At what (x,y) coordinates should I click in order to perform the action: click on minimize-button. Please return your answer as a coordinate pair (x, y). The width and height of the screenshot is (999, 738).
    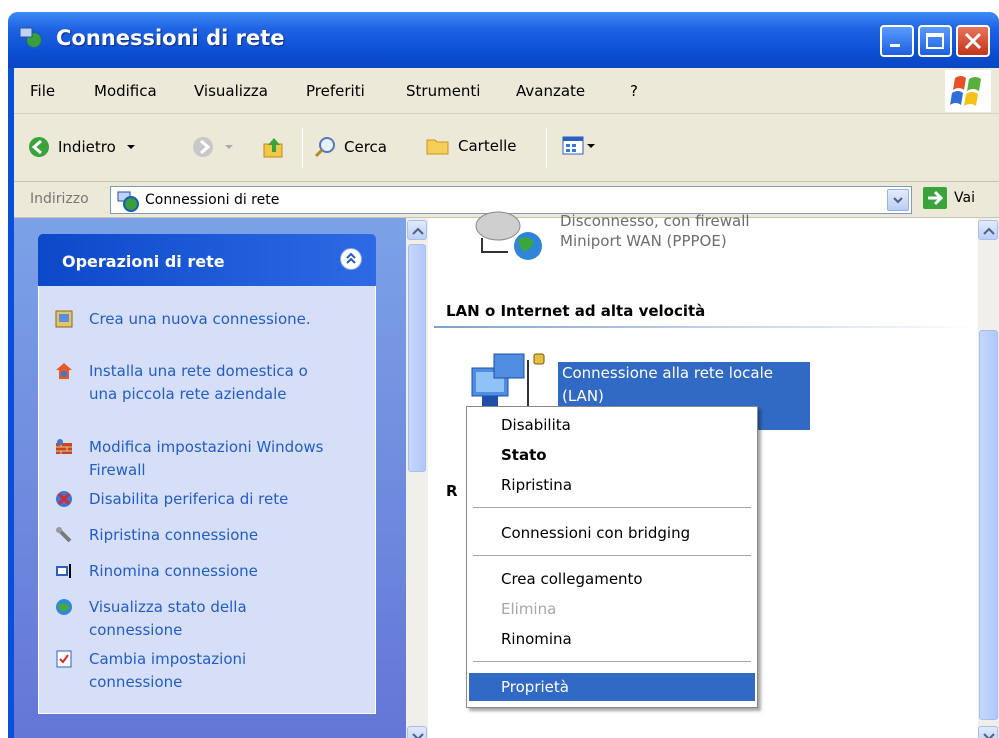
    Looking at the image, I should click on (897, 41).